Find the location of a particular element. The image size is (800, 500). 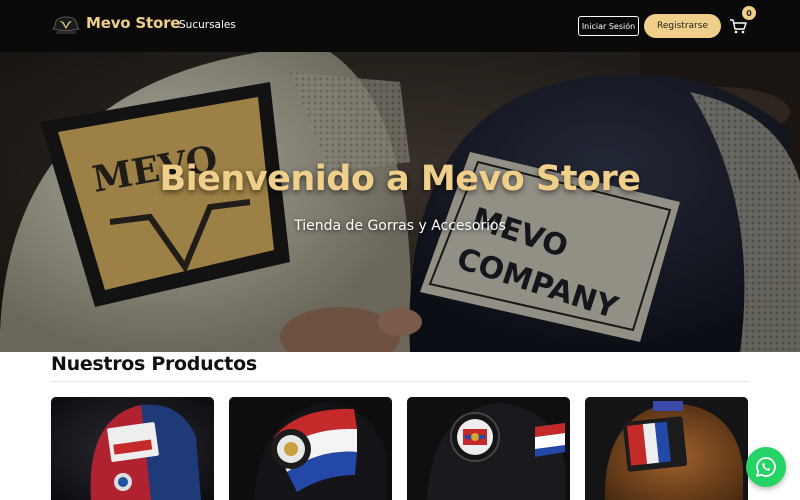

product-image-brown-cap is located at coordinates (666, 448).